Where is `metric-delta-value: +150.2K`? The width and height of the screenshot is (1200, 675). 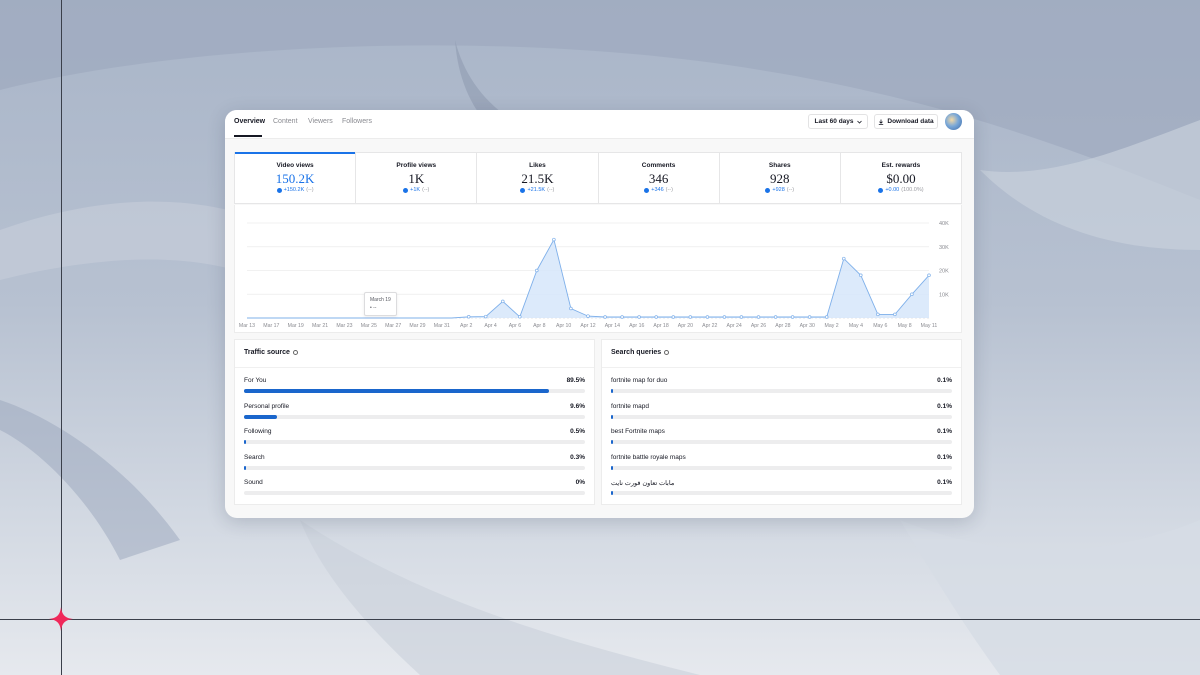 metric-delta-value: +150.2K is located at coordinates (294, 190).